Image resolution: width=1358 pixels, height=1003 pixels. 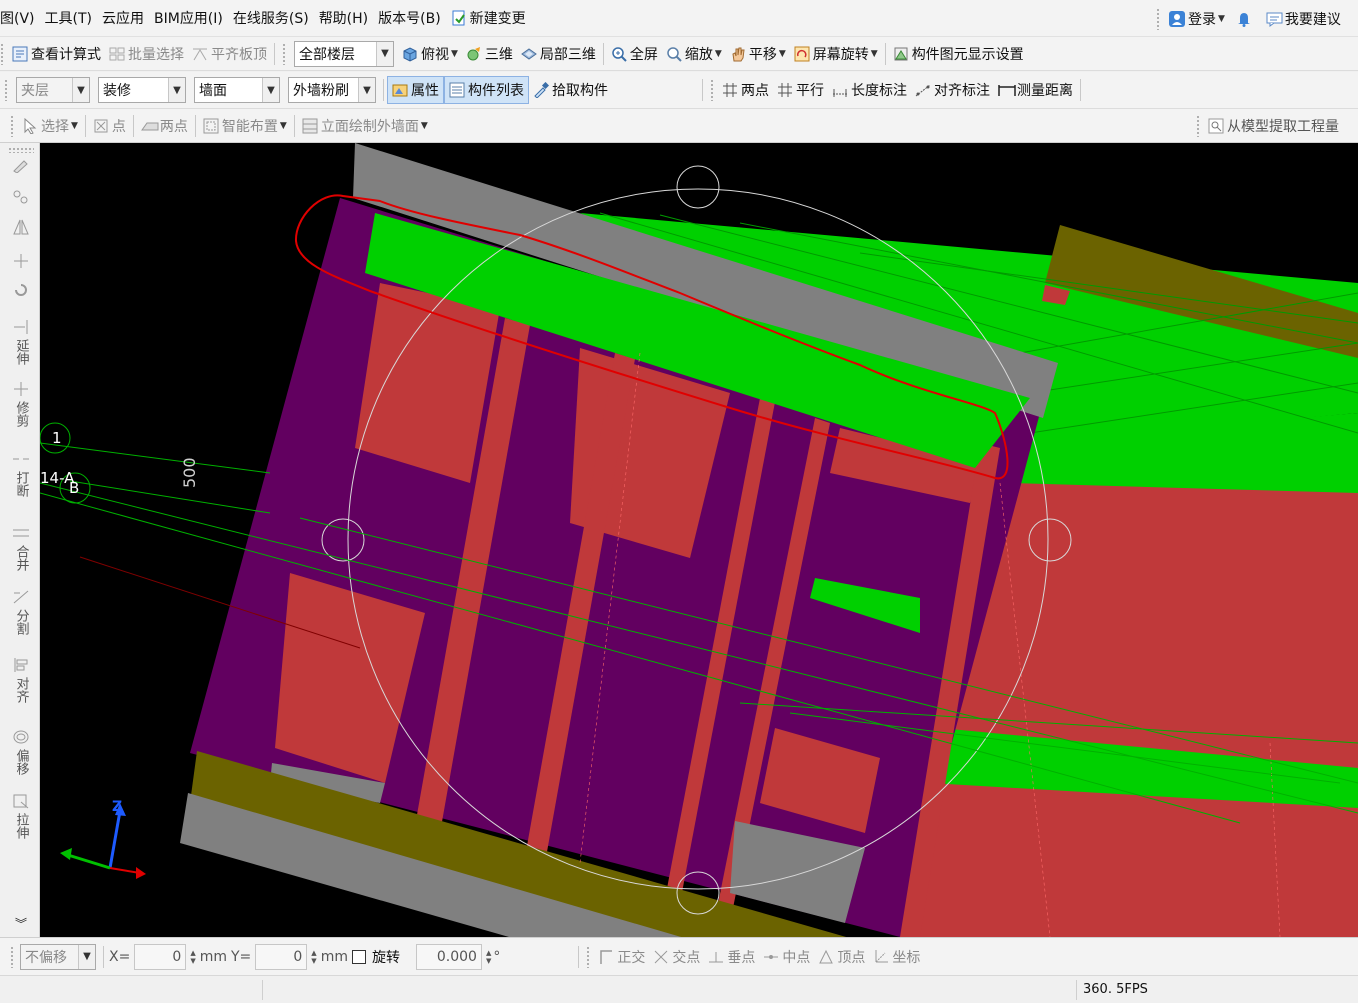 What do you see at coordinates (676, 956) in the screenshot?
I see `snap-intersection-button: 交点` at bounding box center [676, 956].